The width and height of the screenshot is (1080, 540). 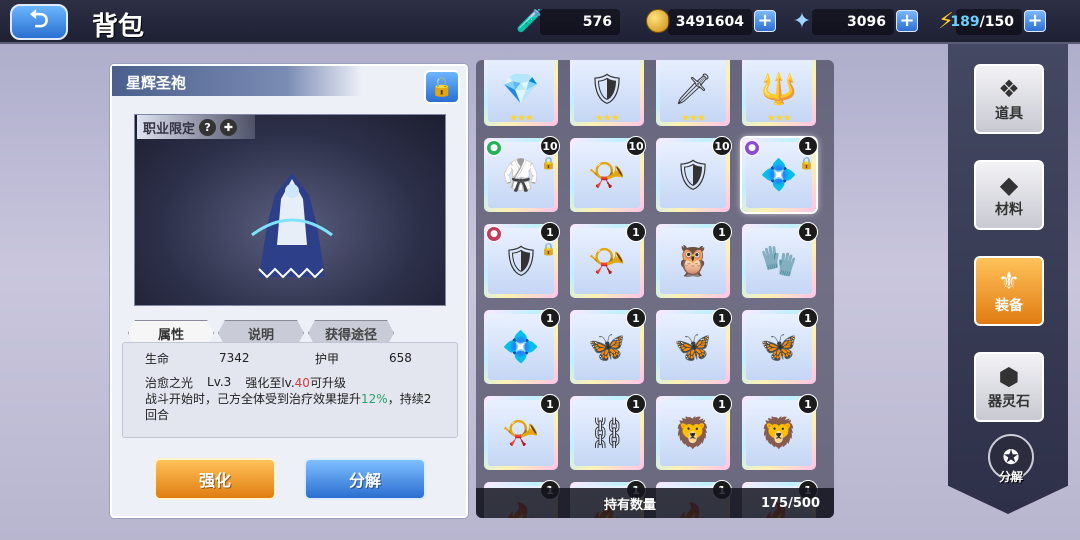 I want to click on item-name: 星辉圣袍, so click(x=237, y=81).